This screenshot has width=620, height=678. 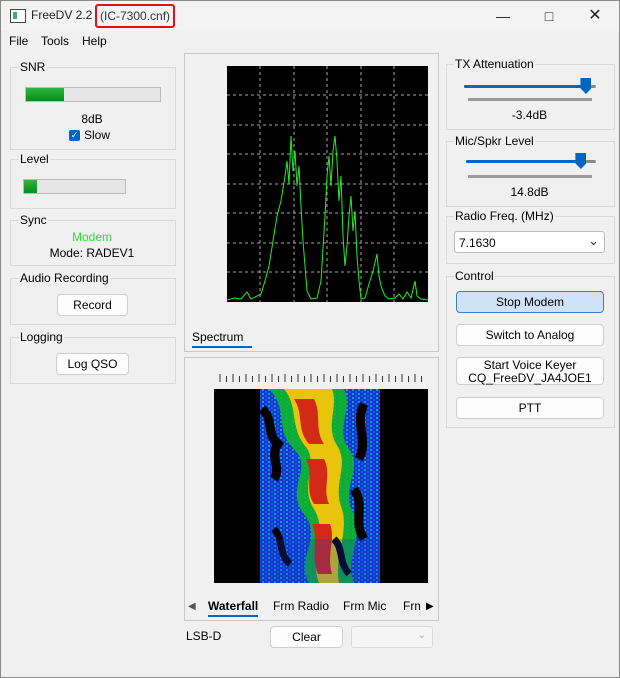 I want to click on voice-keyer-button: Start Voice Keyer CQ_FreeDV_JA4JOE1, so click(x=530, y=371).